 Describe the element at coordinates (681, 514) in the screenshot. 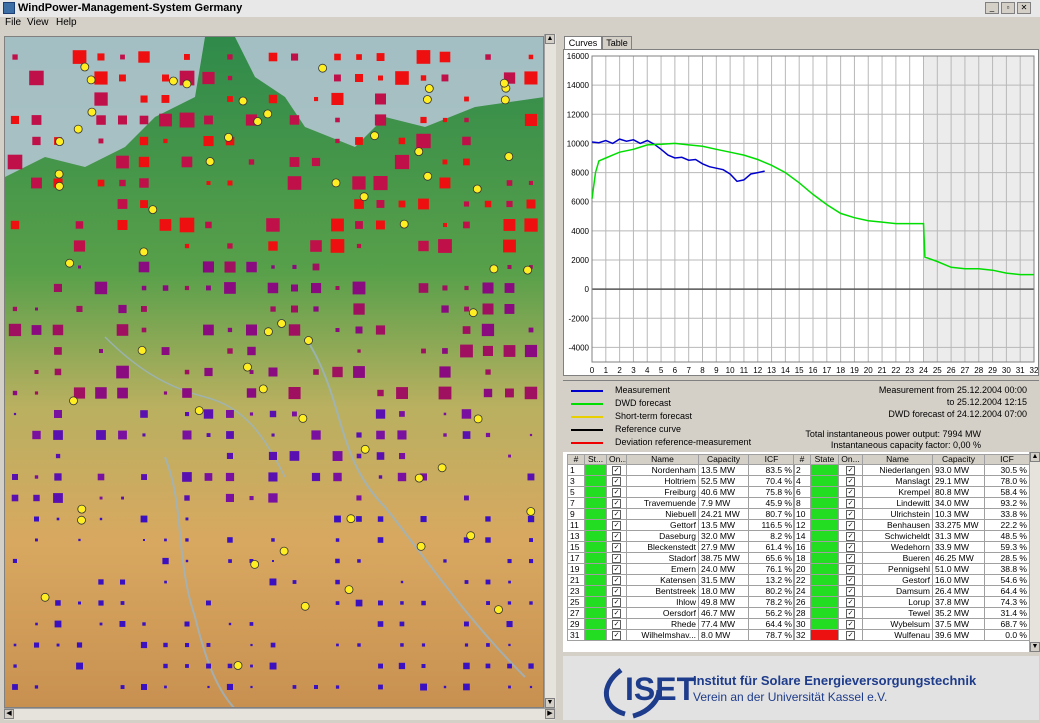

I see `table-row: 9 ✓ Niebuell 24.21 MW 80.7 %` at that location.